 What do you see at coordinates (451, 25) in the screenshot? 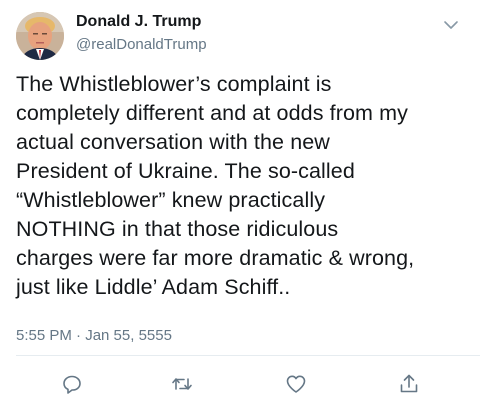
I see `chevron-down-icon` at bounding box center [451, 25].